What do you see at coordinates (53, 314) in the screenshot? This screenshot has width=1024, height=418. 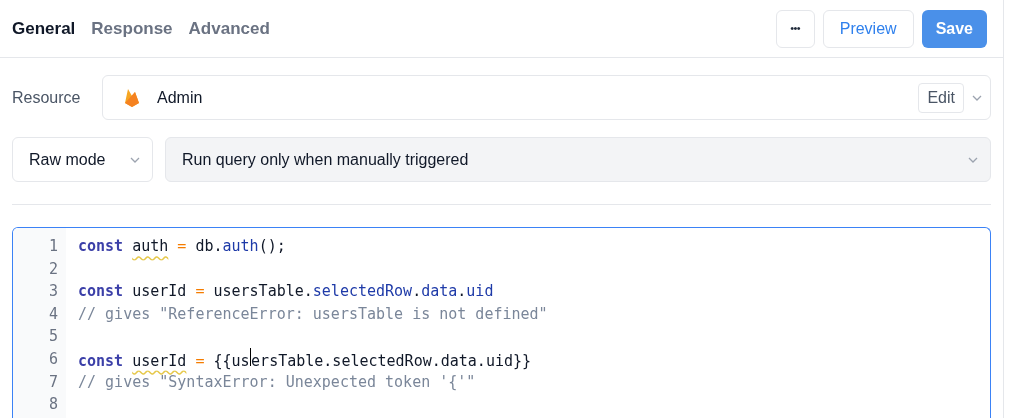 I see `line-number: 4` at bounding box center [53, 314].